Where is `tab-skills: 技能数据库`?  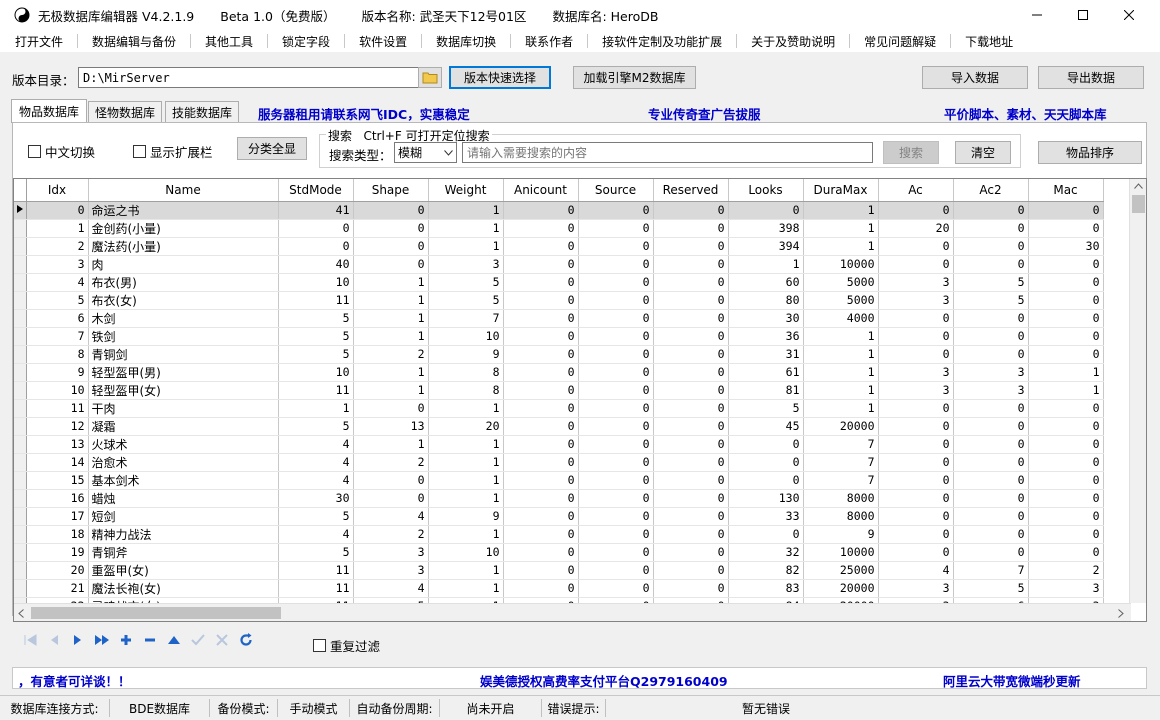
tab-skills: 技能数据库 is located at coordinates (202, 112).